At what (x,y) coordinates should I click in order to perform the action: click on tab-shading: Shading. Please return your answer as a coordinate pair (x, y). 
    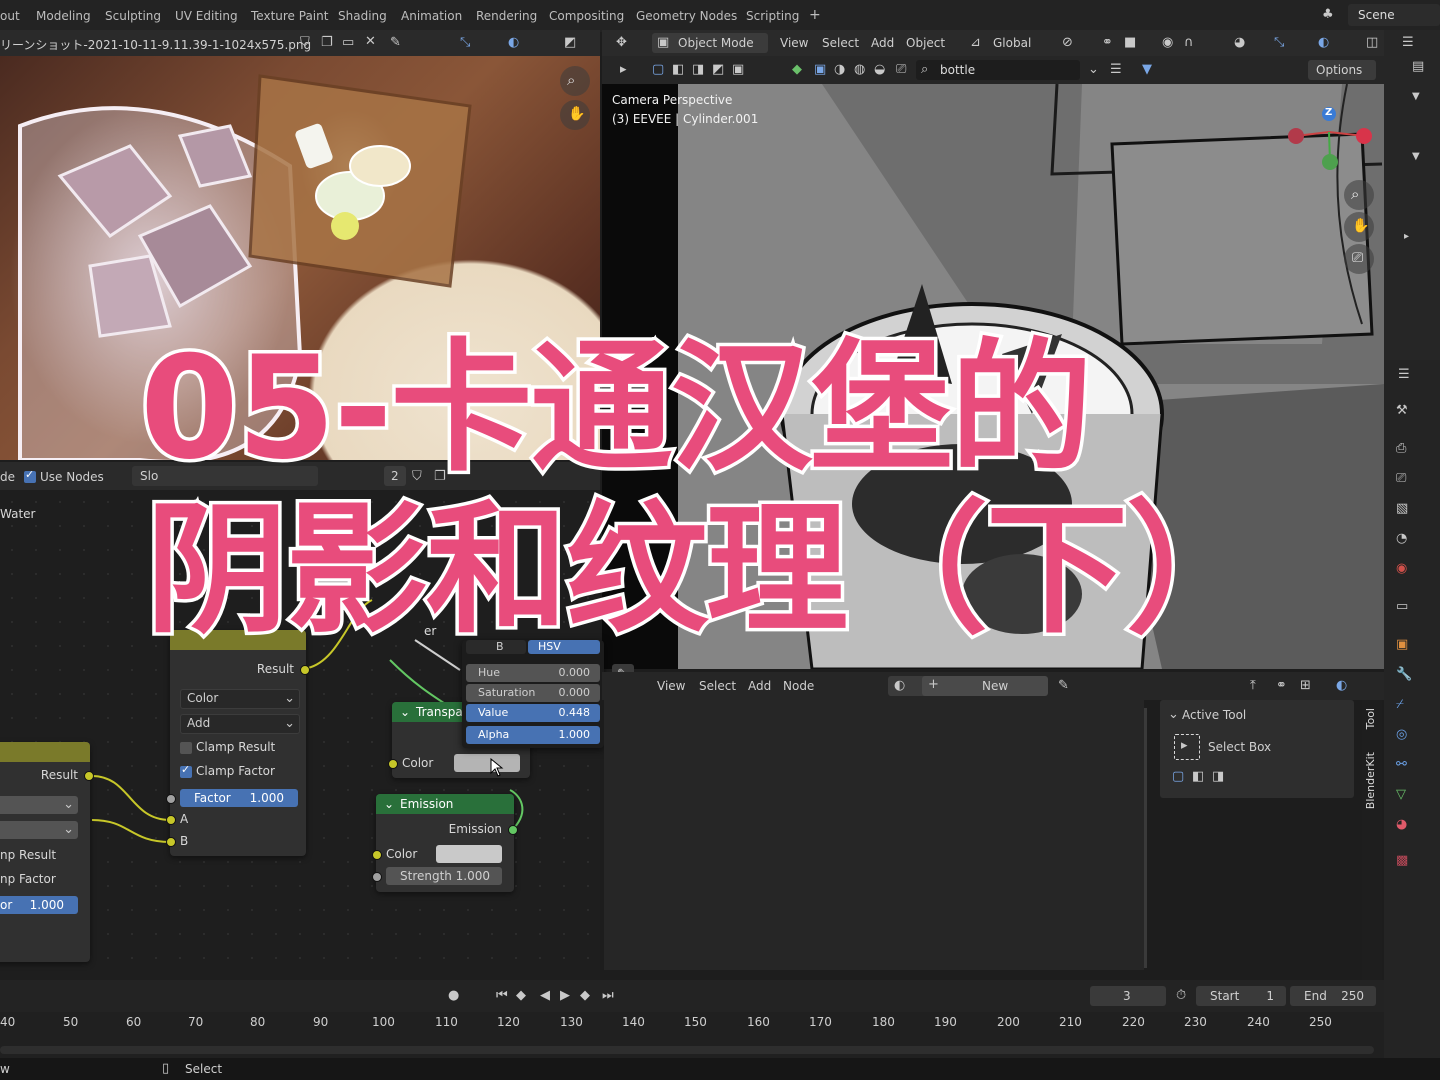
    Looking at the image, I should click on (362, 16).